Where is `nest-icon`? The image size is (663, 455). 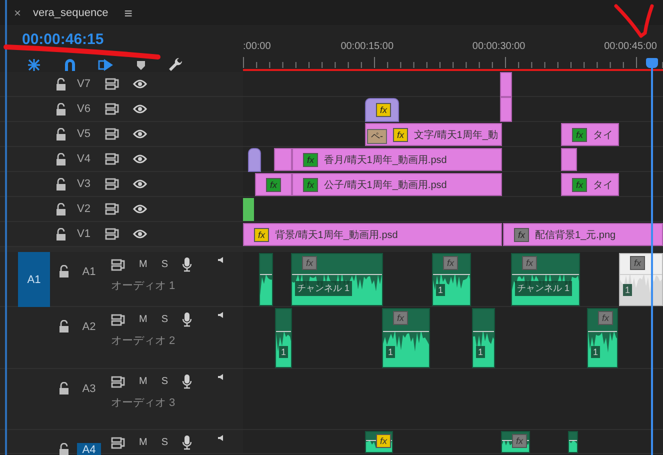
nest-icon is located at coordinates (34, 65).